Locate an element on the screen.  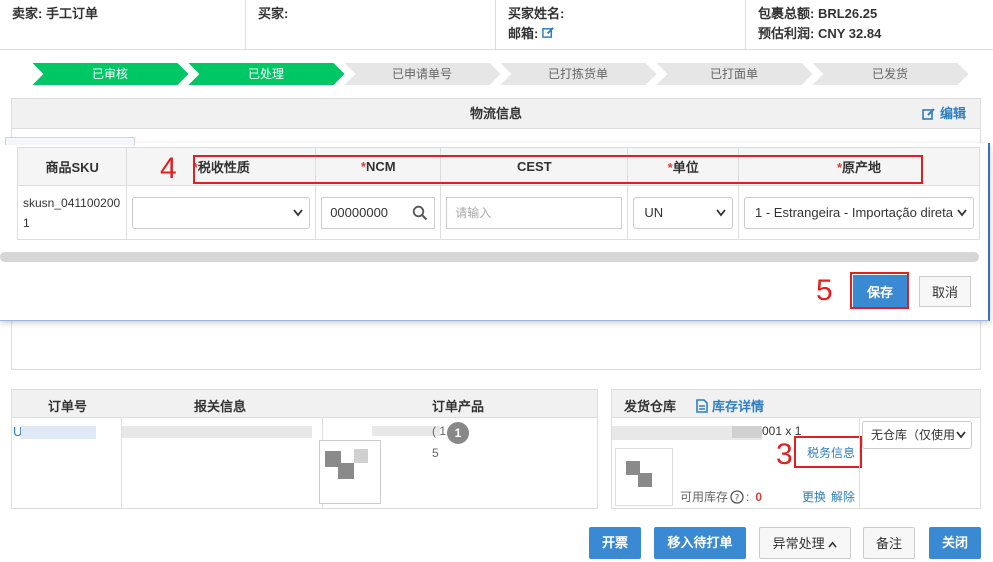
step-label: 已打拣货单 is located at coordinates (577, 74).